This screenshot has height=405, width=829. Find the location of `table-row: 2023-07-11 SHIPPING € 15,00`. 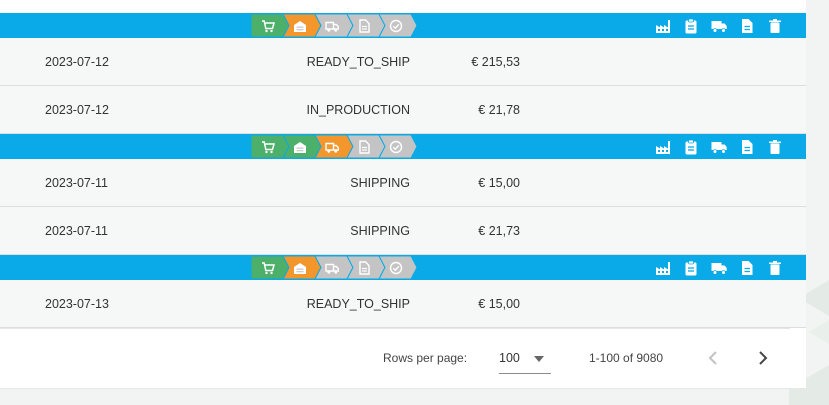

table-row: 2023-07-11 SHIPPING € 15,00 is located at coordinates (403, 183).